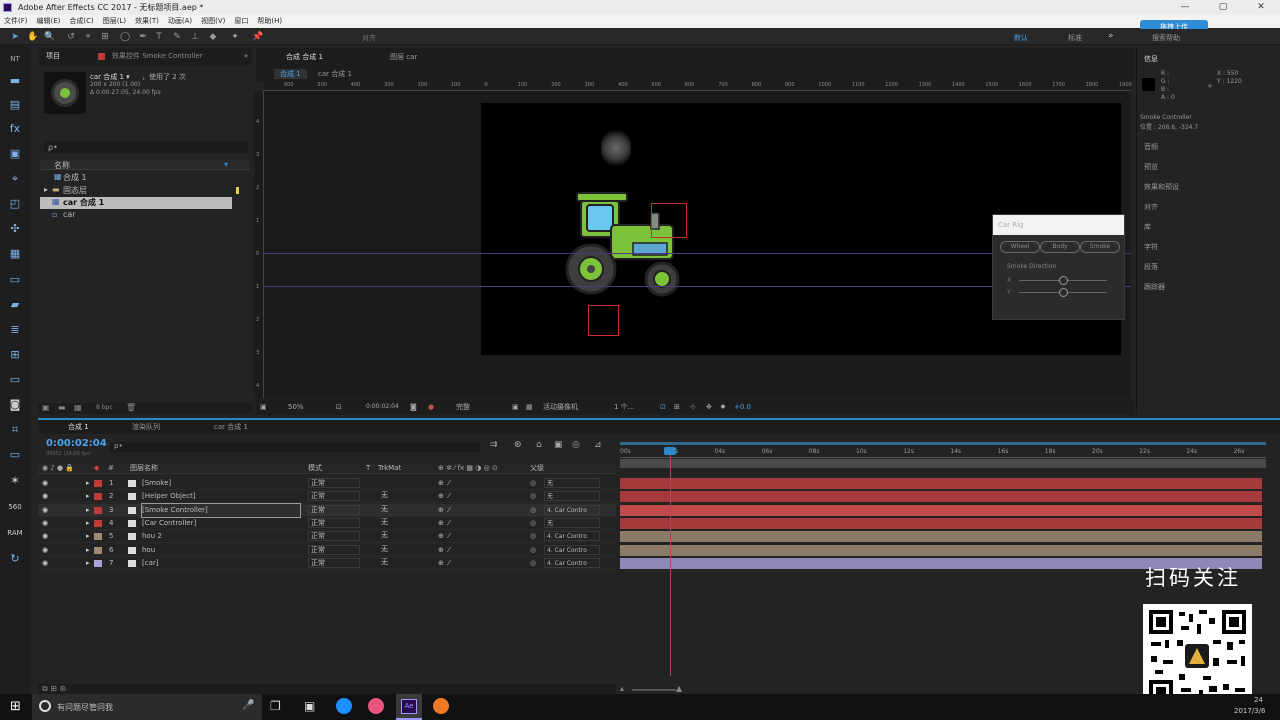 This screenshot has width=1280, height=720. Describe the element at coordinates (431, 407) in the screenshot. I see `channel-icon: ●` at that location.